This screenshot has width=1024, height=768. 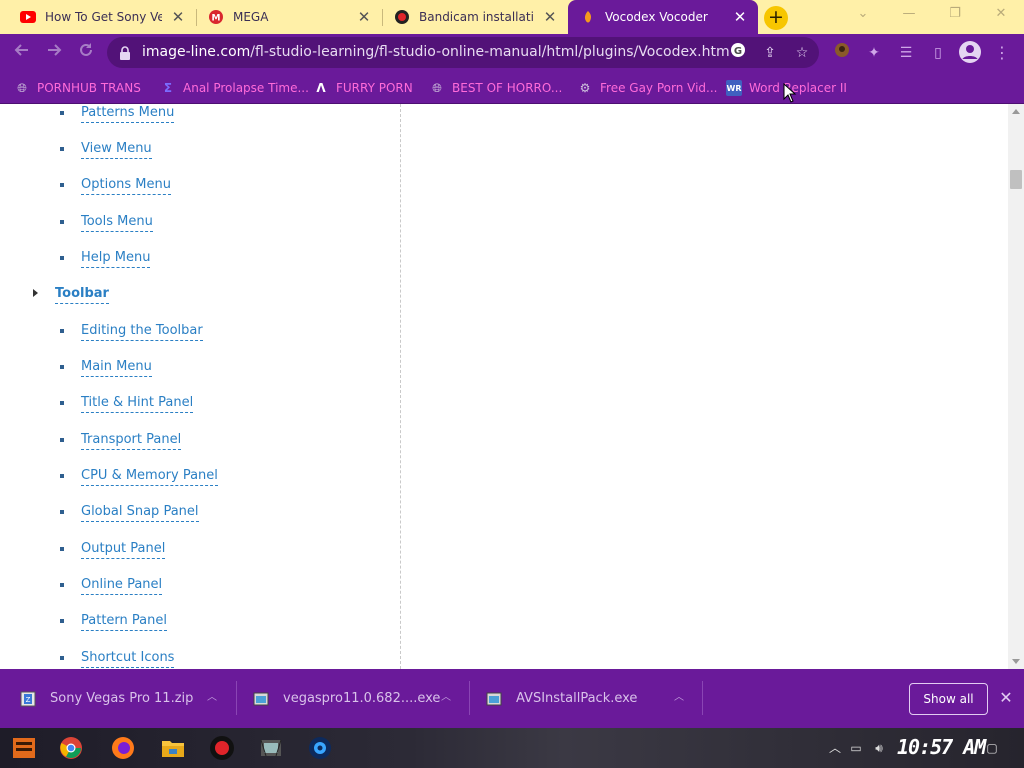 I want to click on tab-youtube: How To Get Sony Vegas Pro 11 ✕, so click(x=98, y=17).